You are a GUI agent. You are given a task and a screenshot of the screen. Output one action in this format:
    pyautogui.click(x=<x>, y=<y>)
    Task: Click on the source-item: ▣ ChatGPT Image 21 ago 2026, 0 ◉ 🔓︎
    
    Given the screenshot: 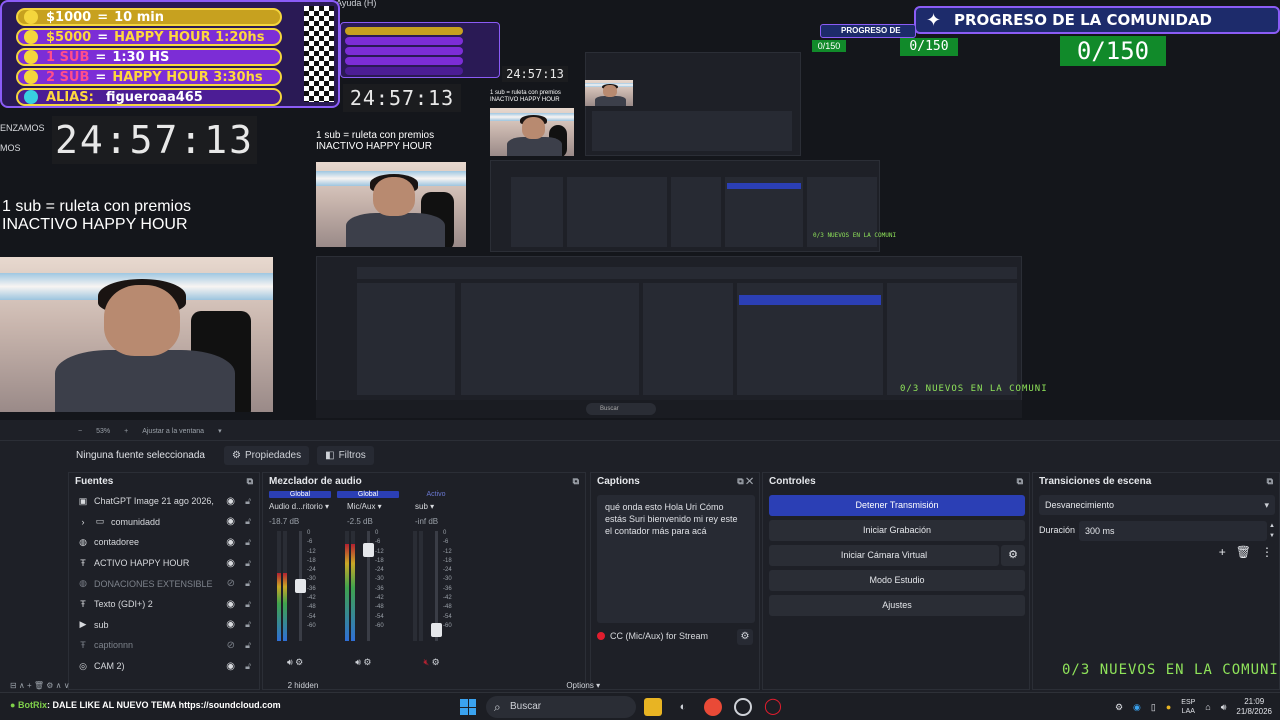 What is the action you would take?
    pyautogui.click(x=164, y=501)
    